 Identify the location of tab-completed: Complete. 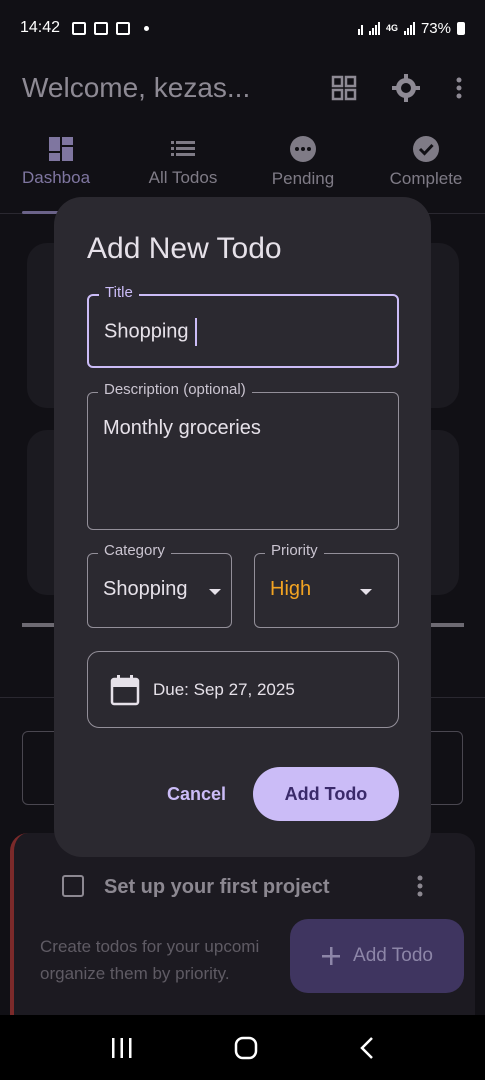
(426, 158).